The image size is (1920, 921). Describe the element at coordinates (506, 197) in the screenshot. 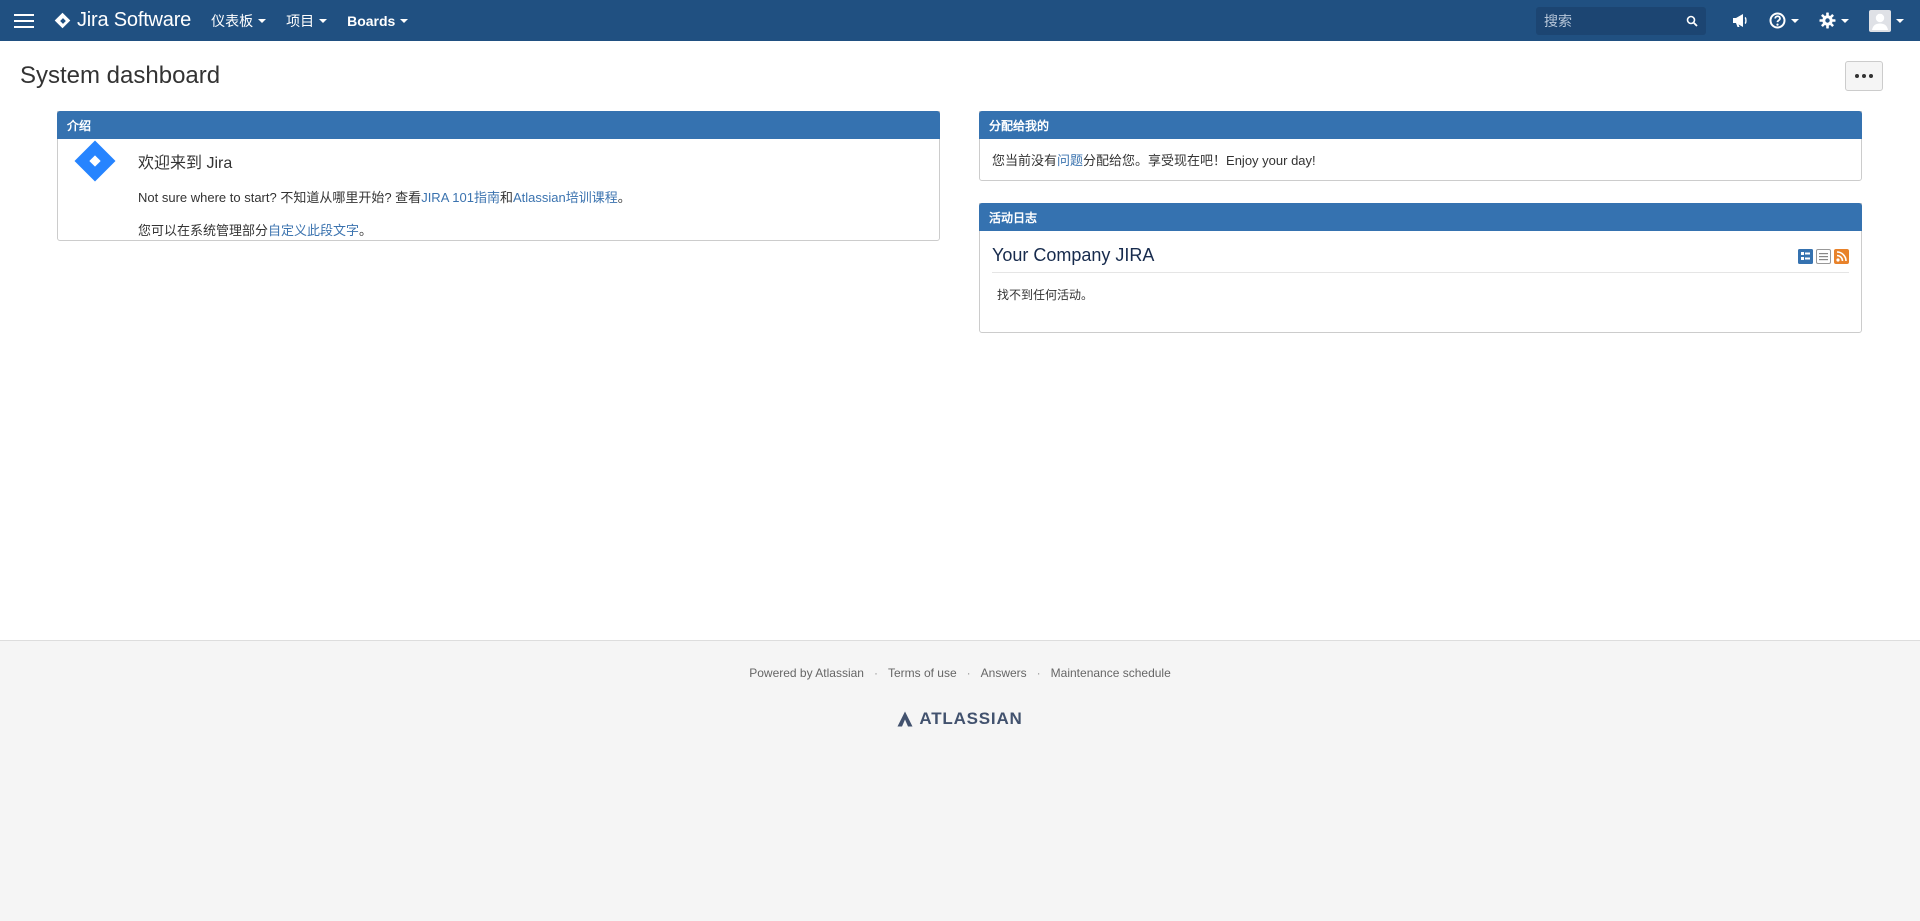

I see `intro-help-text: 和` at that location.